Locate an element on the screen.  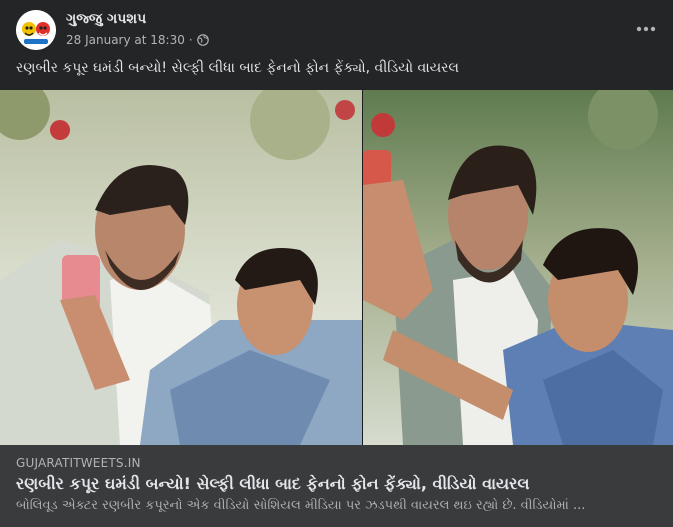
post-timestamp: 28 January at 18:30 is located at coordinates (125, 40).